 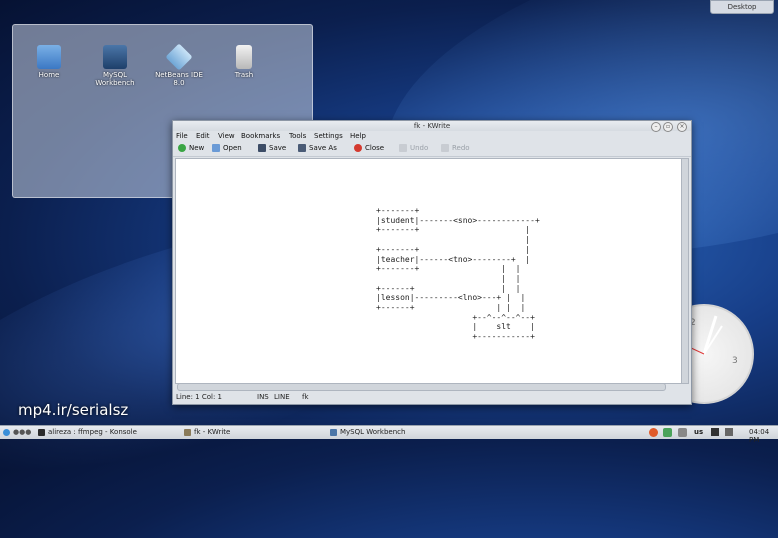 I want to click on desktop-icon-mysql-workbench: MySQL Workbench, so click(x=115, y=66).